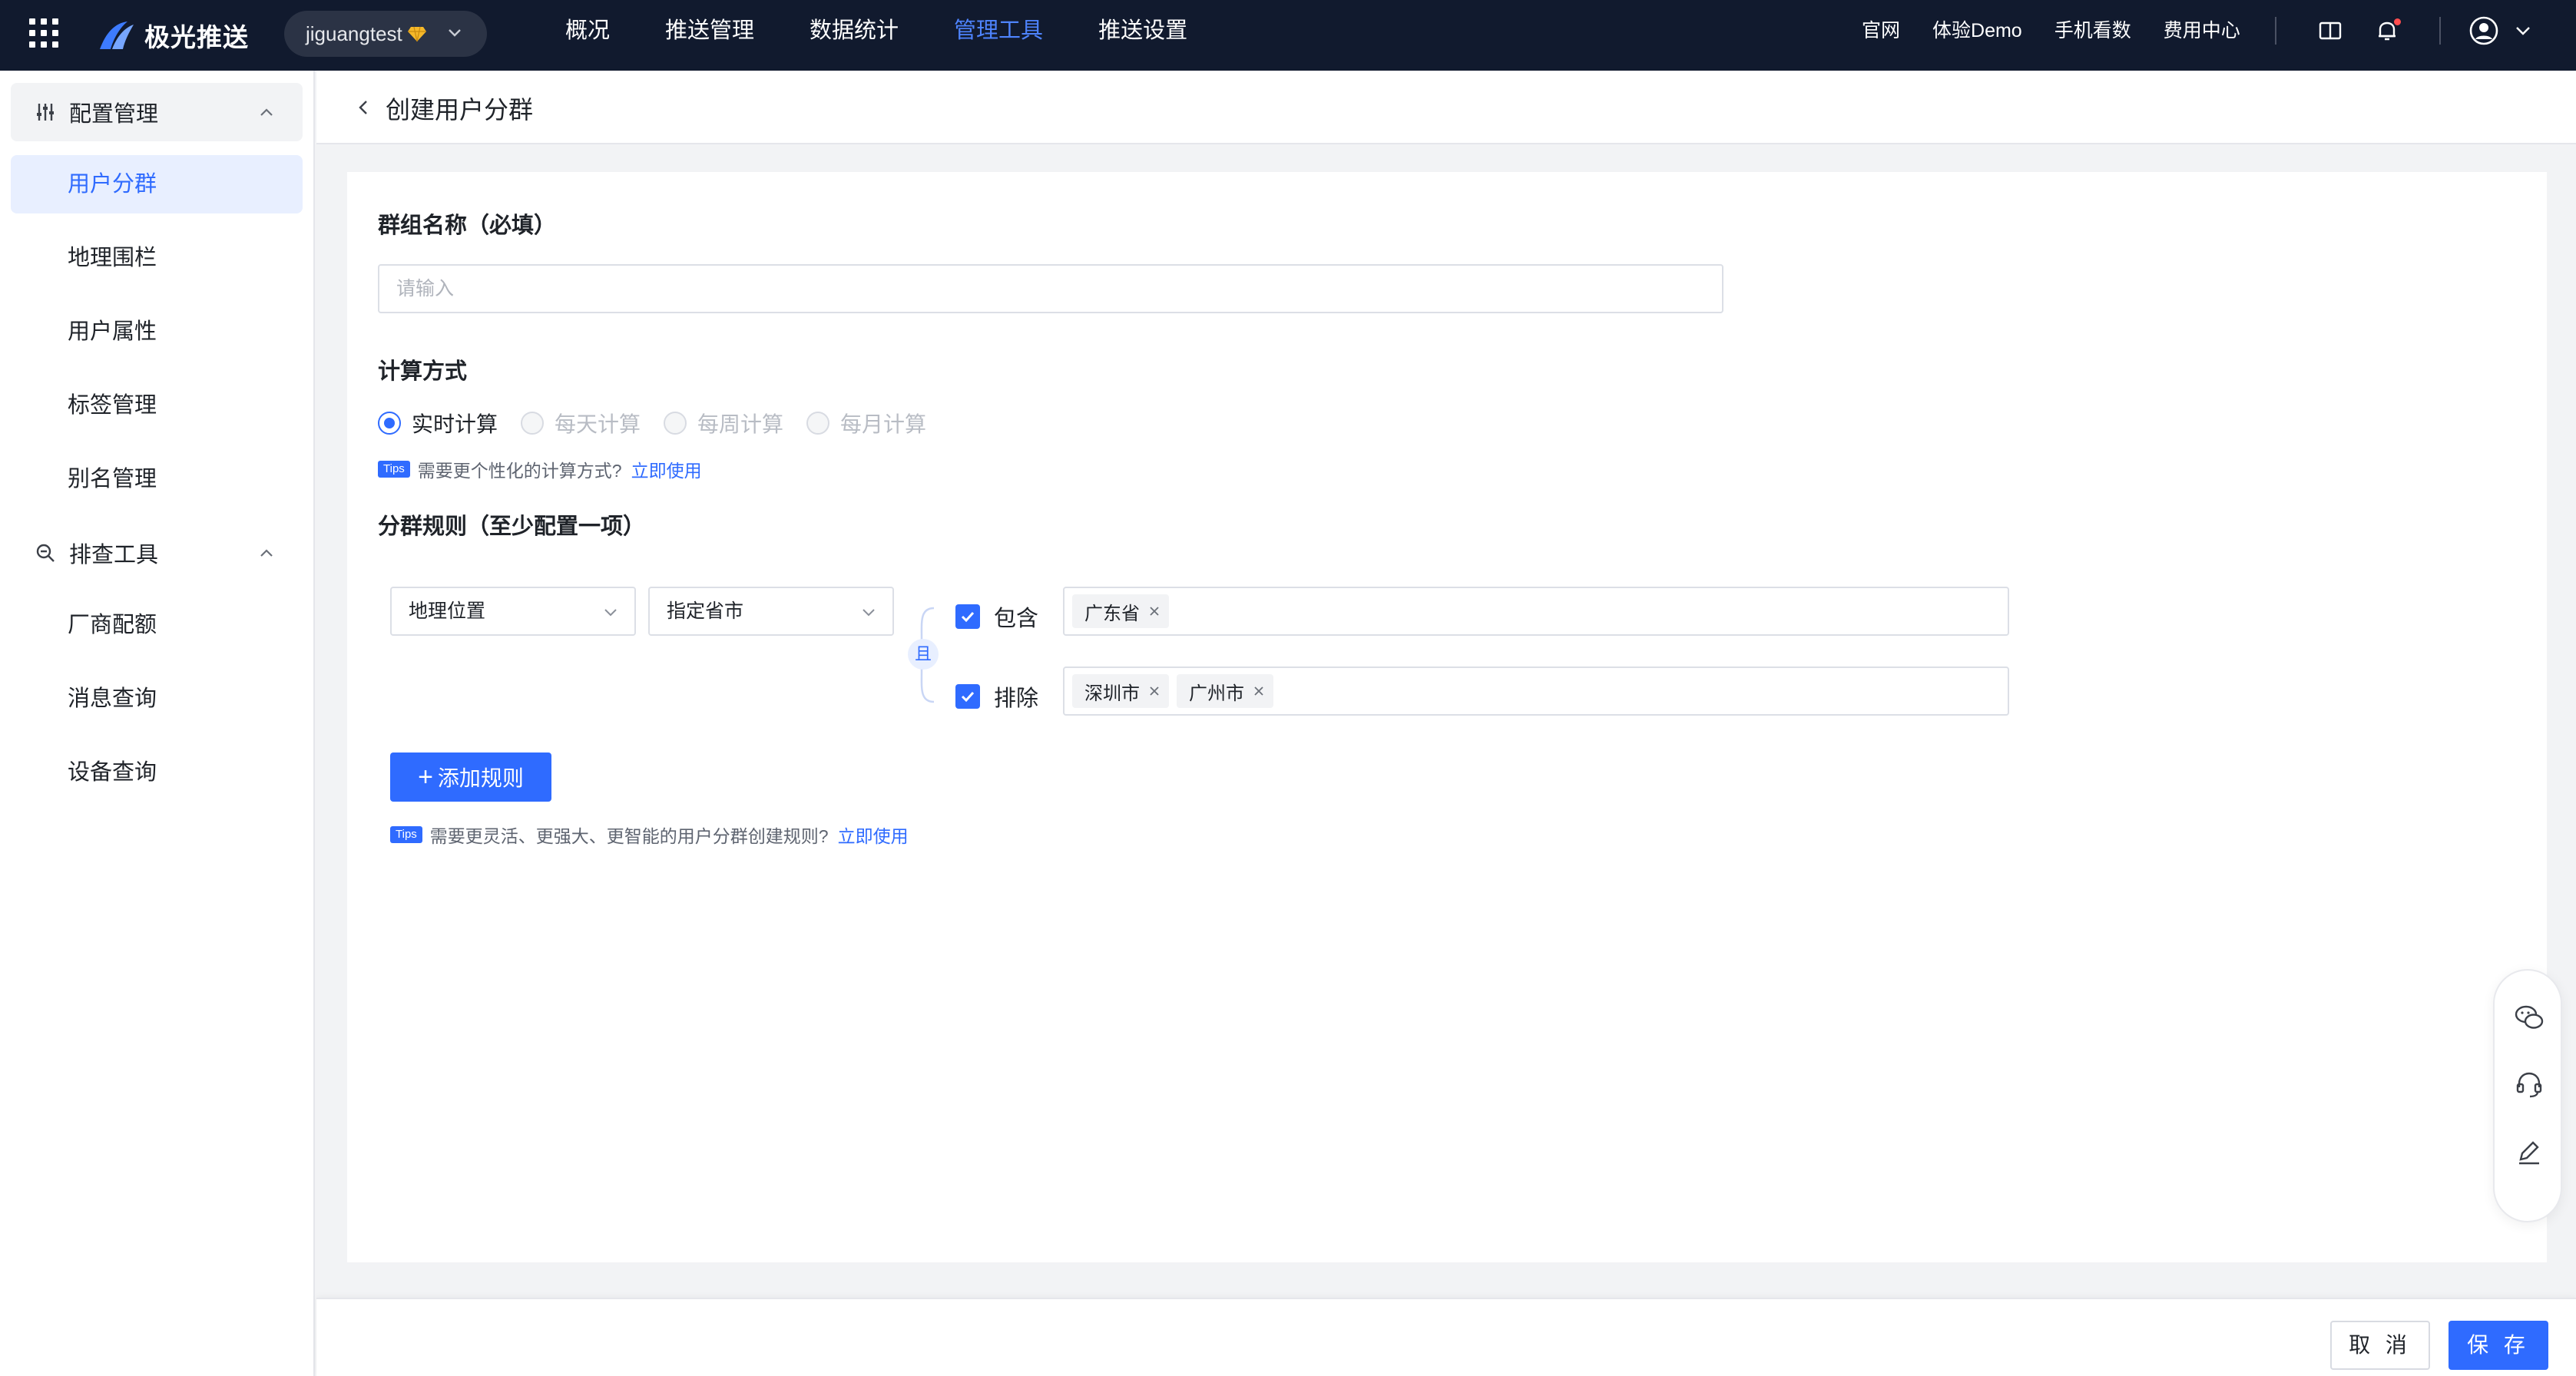 The height and width of the screenshot is (1376, 2576). Describe the element at coordinates (425, 777) in the screenshot. I see `plus-icon: +` at that location.